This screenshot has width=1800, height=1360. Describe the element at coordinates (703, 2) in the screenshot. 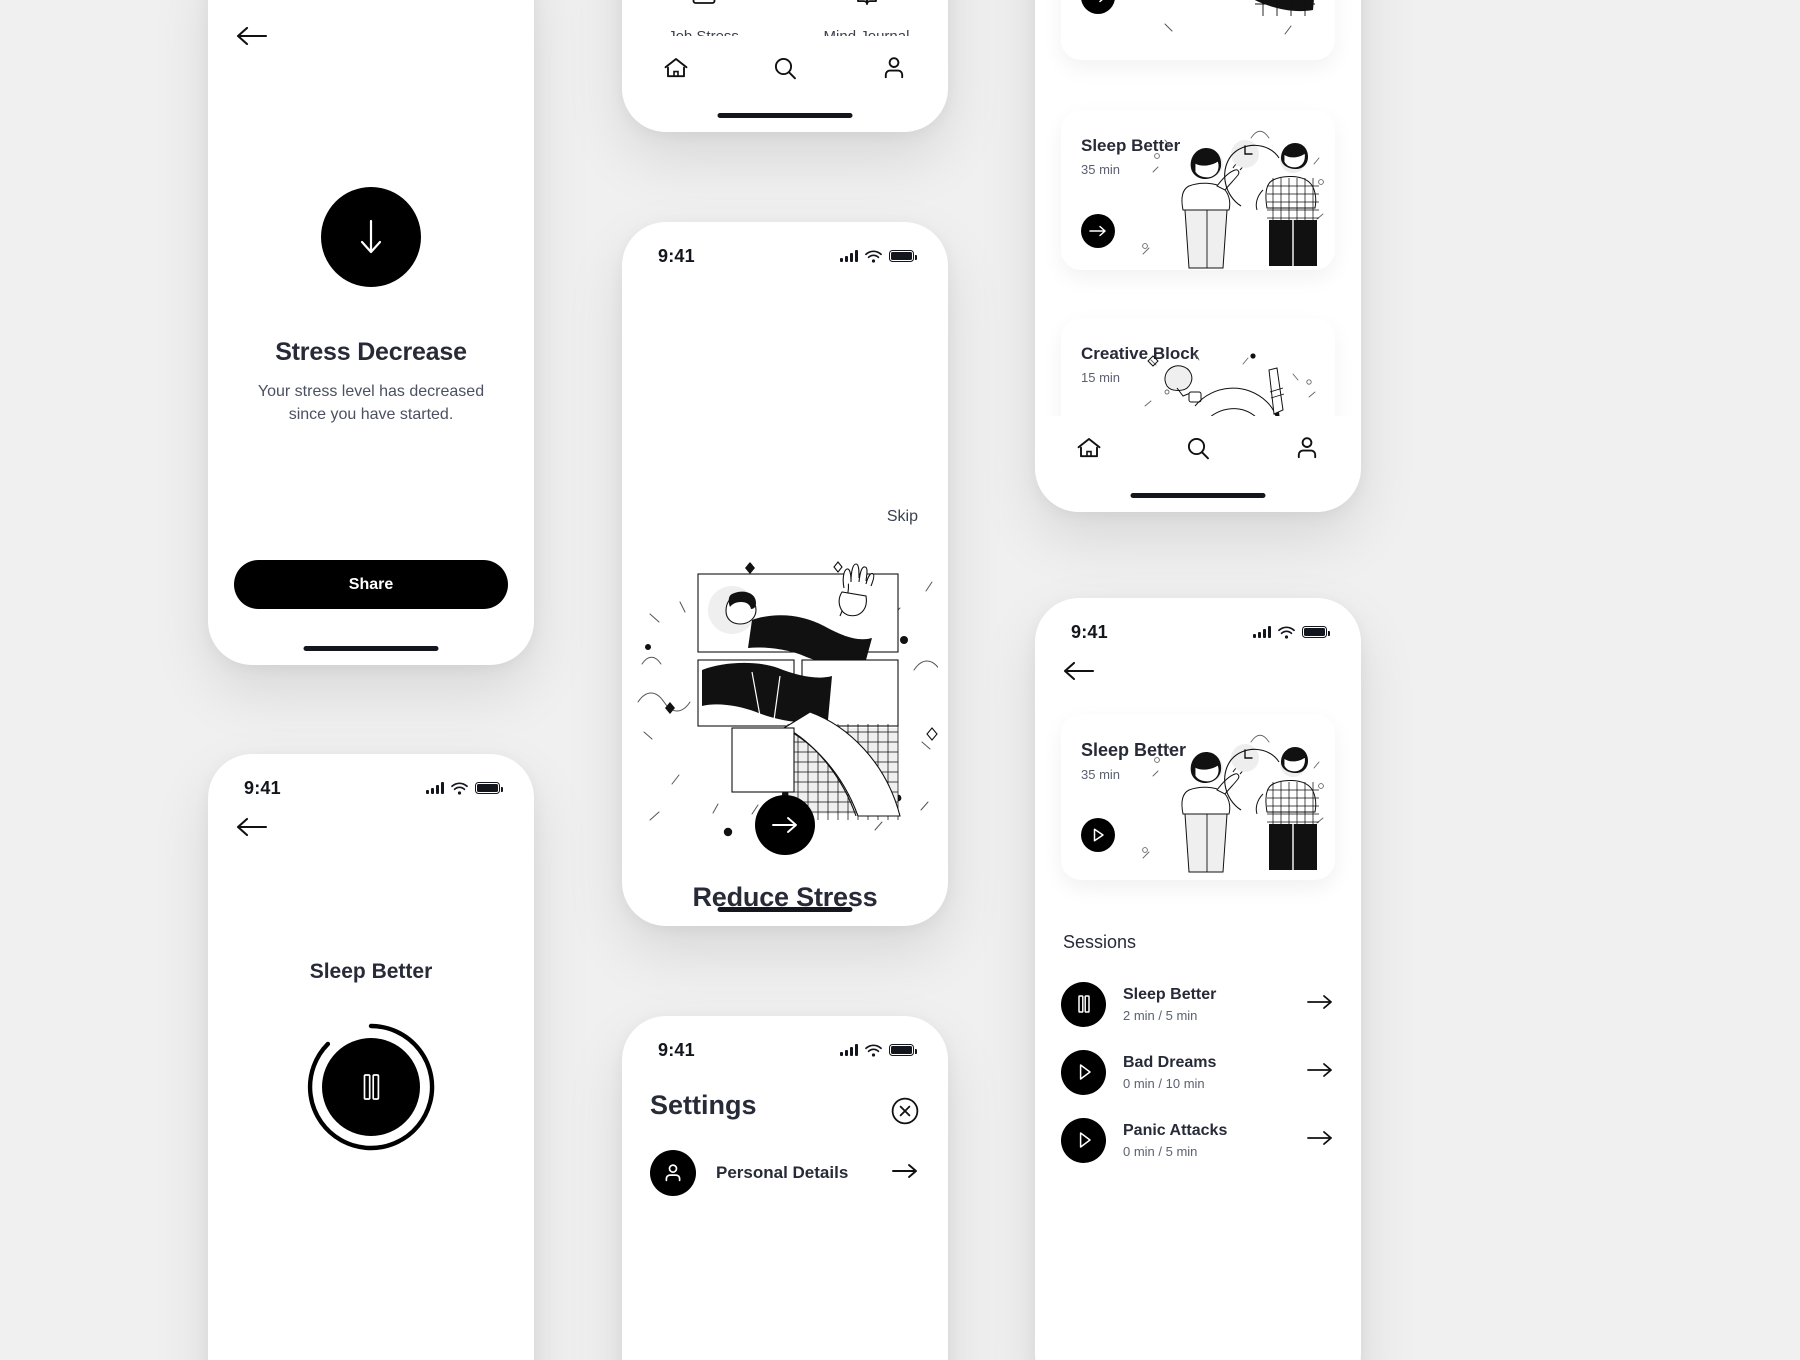

I see `briefcase-icon` at that location.